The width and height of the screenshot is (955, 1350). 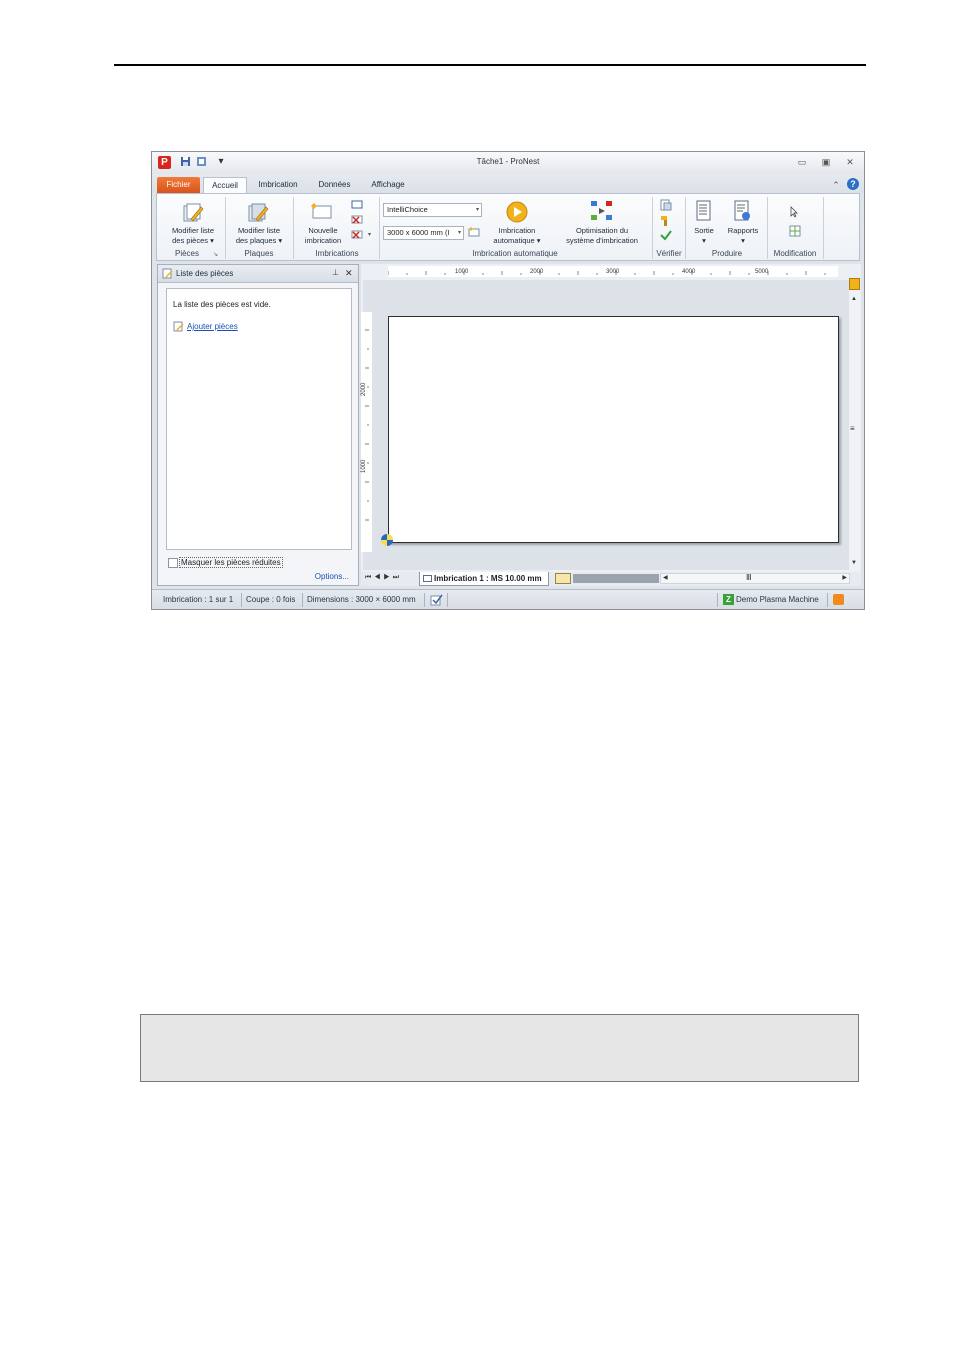 What do you see at coordinates (259, 230) in the screenshot?
I see `edit-plates-label-1: Modifier liste` at bounding box center [259, 230].